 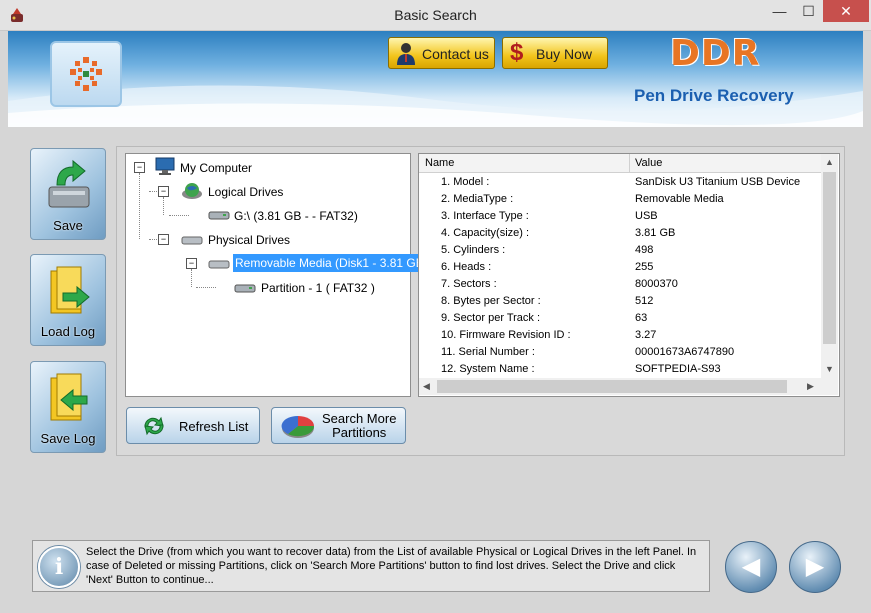 I want to click on table-header: Name Value, so click(x=620, y=163).